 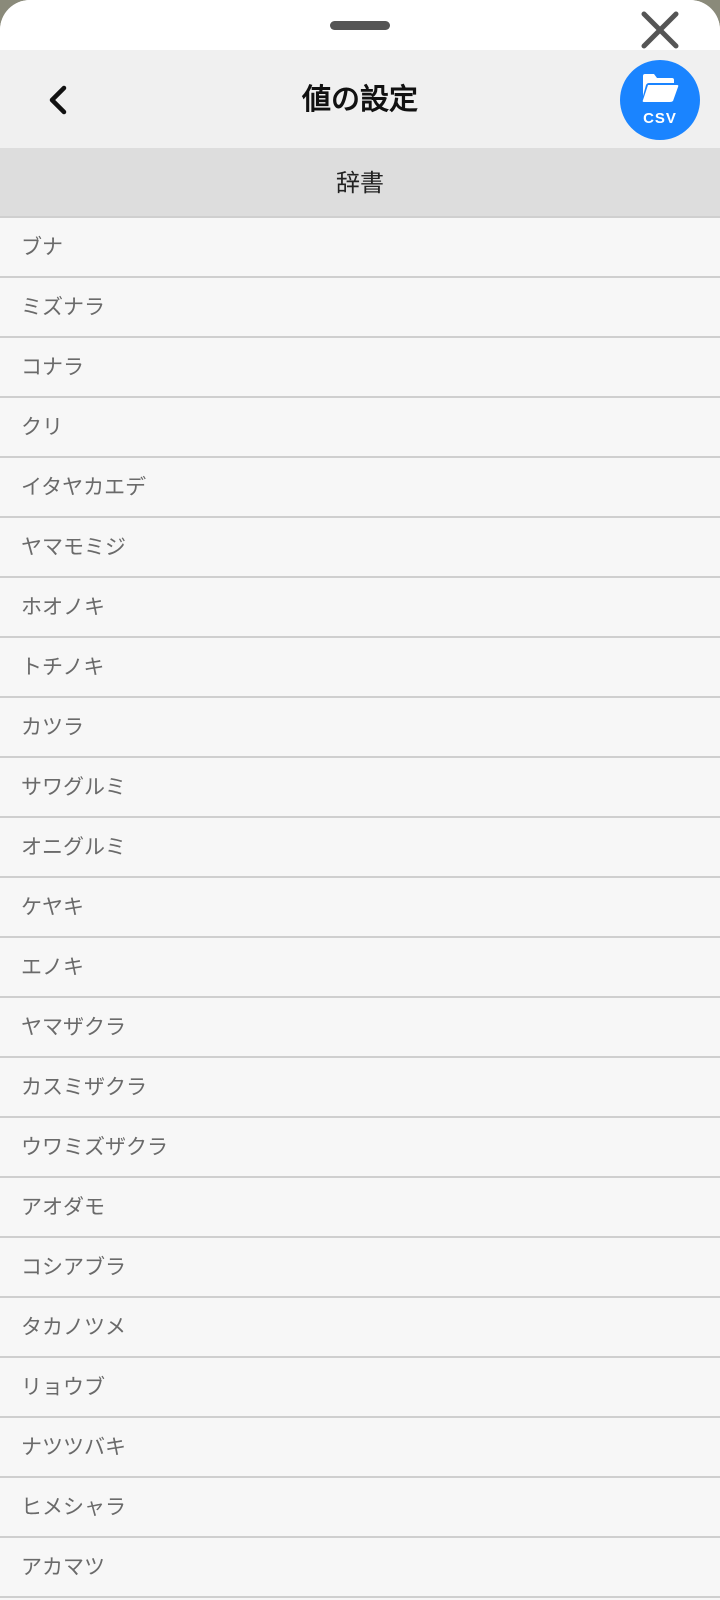 What do you see at coordinates (360, 368) in the screenshot?
I see `list-item: コナラ` at bounding box center [360, 368].